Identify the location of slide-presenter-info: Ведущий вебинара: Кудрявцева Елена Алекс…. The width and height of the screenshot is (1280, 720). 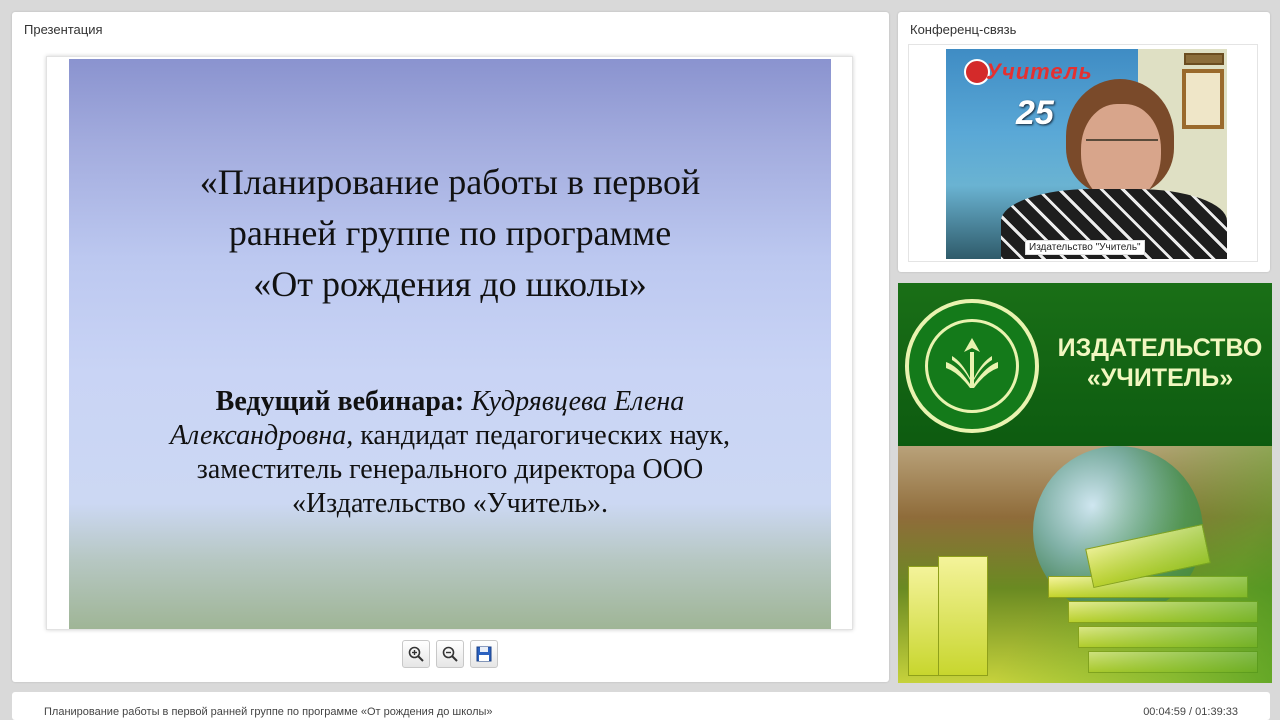
(450, 453).